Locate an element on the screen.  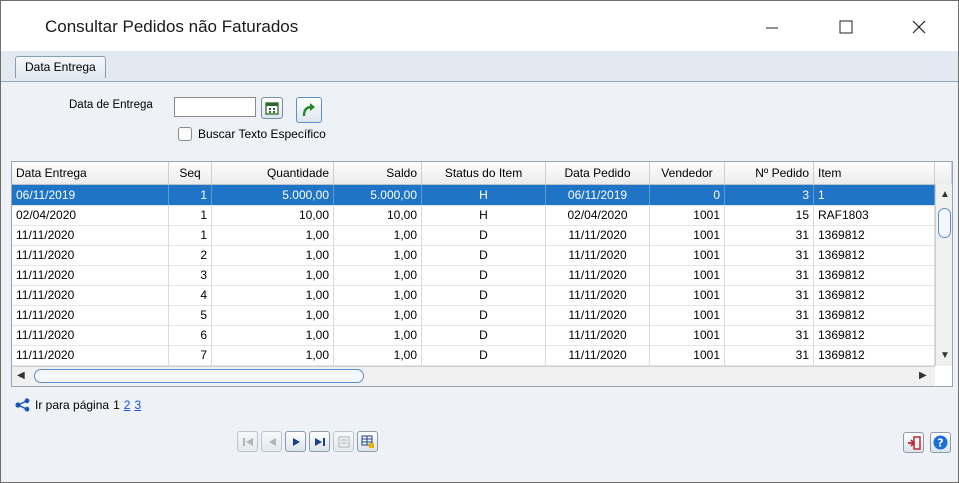
maximize-button is located at coordinates (846, 27).